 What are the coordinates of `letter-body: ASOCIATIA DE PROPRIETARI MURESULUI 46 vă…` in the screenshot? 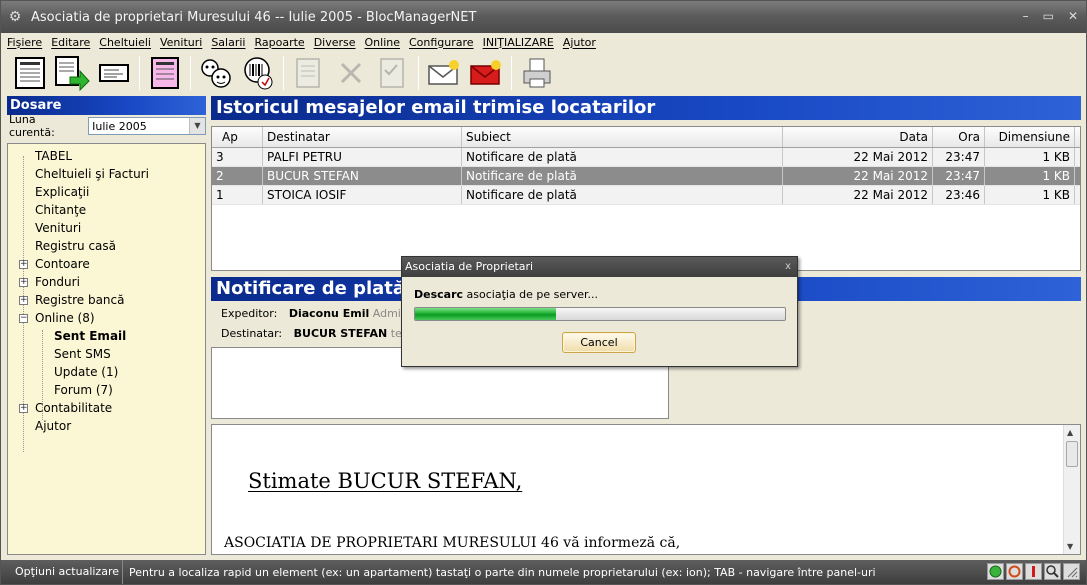 It's located at (452, 543).